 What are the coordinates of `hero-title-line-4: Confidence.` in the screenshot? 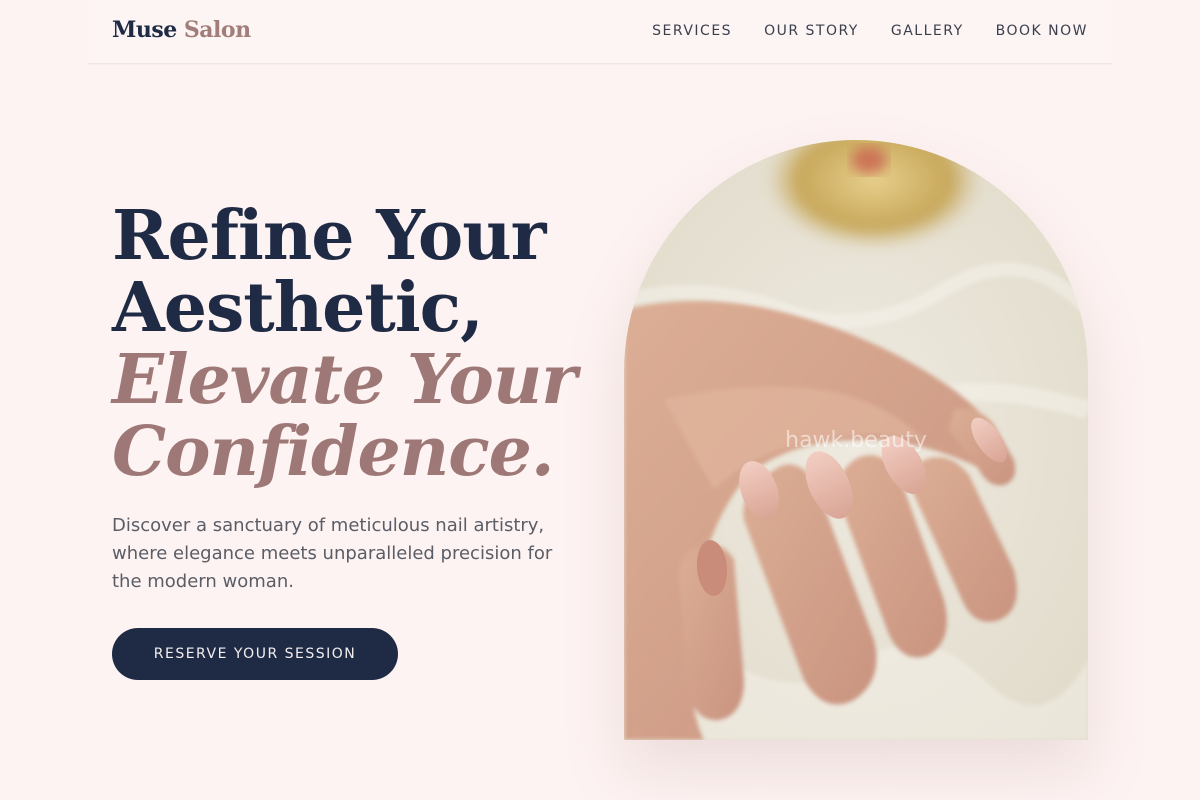 It's located at (333, 452).